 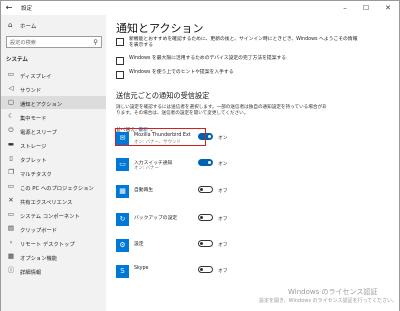 I want to click on sidebar-item-clipboard: ▤ クリップボード, so click(x=53, y=228).